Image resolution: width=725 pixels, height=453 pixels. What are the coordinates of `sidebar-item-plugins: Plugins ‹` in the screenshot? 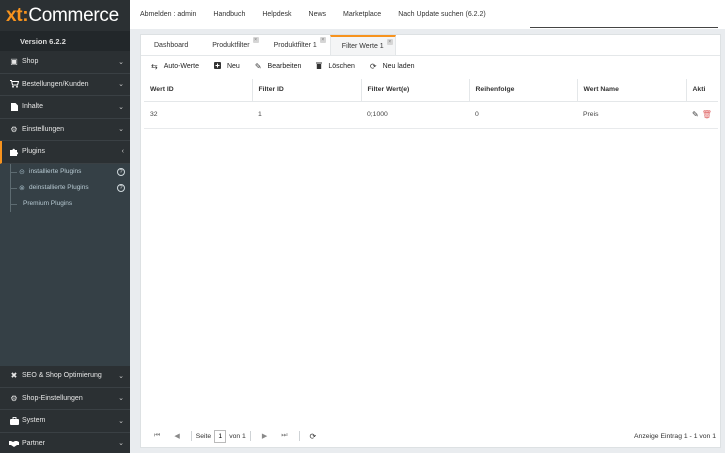 It's located at (65, 152).